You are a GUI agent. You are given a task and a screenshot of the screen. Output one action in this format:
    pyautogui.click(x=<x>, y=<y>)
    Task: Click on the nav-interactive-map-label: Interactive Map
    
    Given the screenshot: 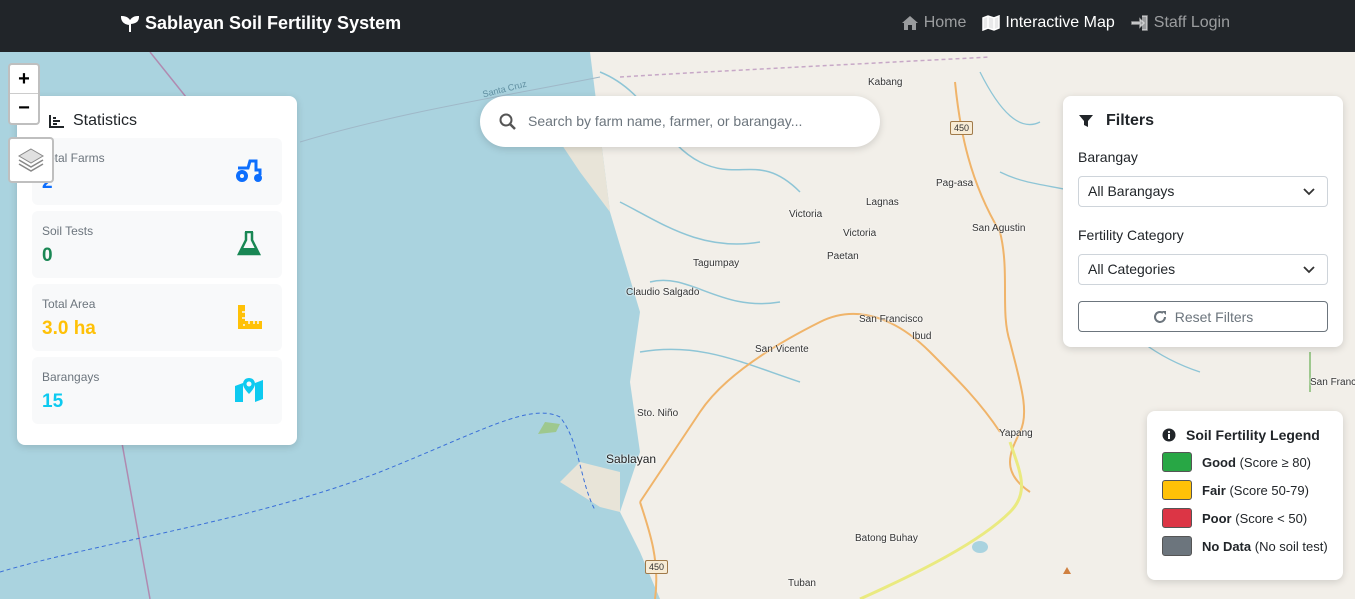 What is the action you would take?
    pyautogui.click(x=1060, y=22)
    